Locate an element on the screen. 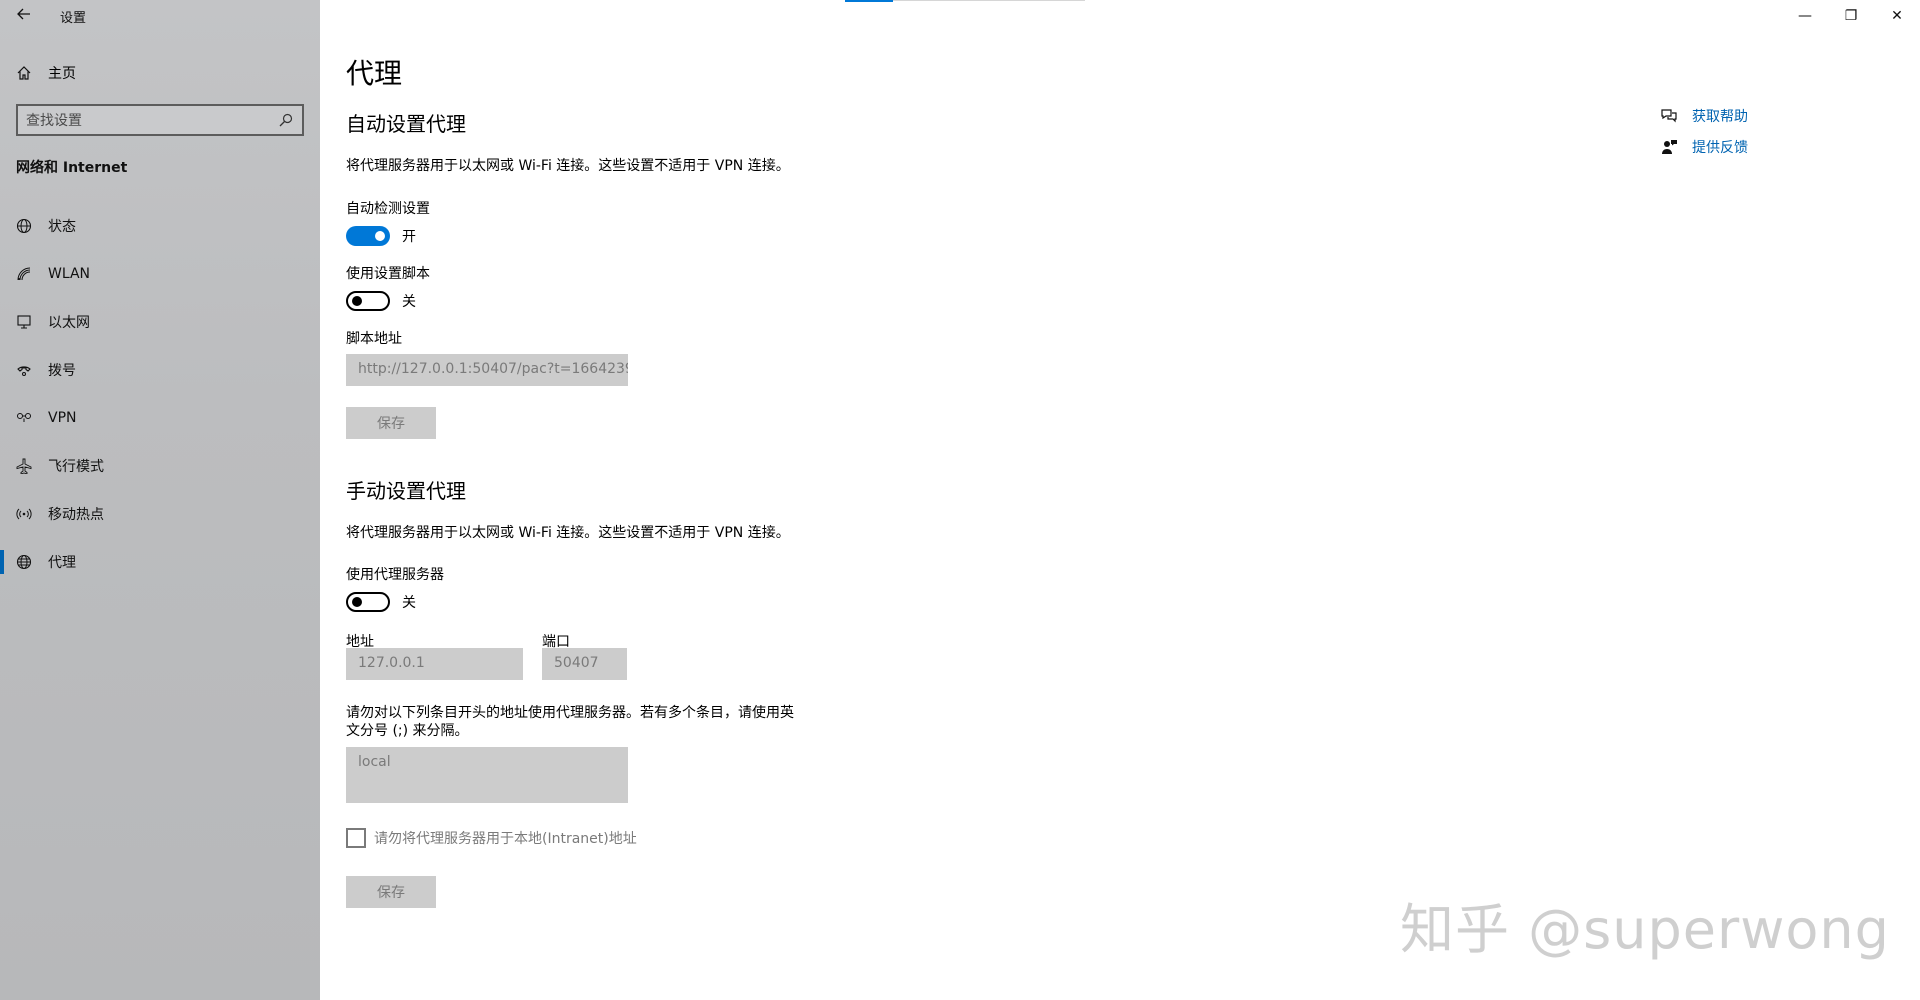 The image size is (1920, 1000). sidebar-item-label: 以太网 is located at coordinates (69, 323).